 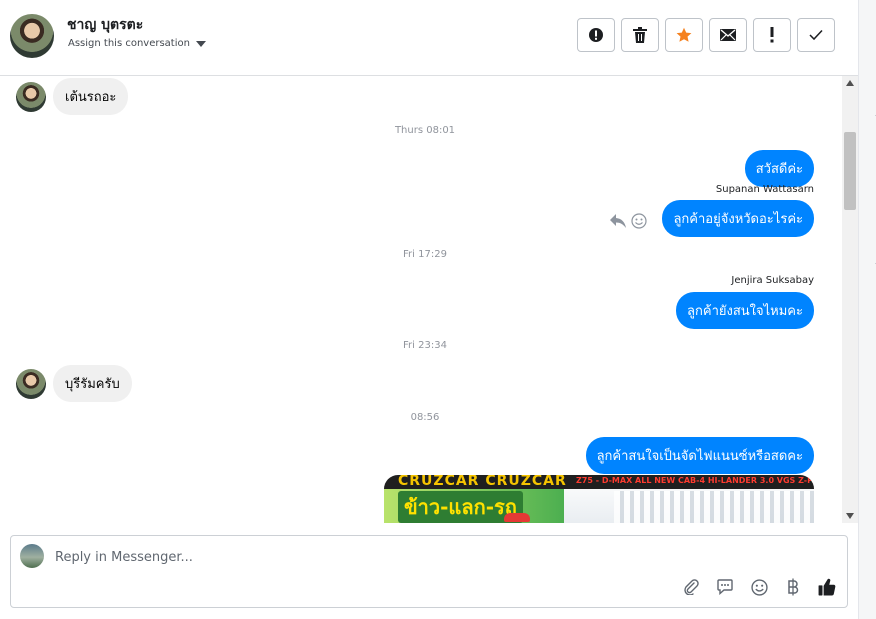 I want to click on scroll-up-arrow-icon, so click(x=850, y=83).